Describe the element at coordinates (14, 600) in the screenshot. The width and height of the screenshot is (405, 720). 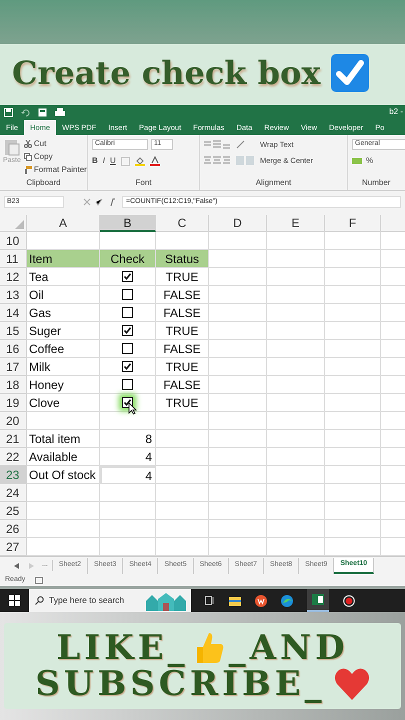
I see `windows-start-icon` at that location.